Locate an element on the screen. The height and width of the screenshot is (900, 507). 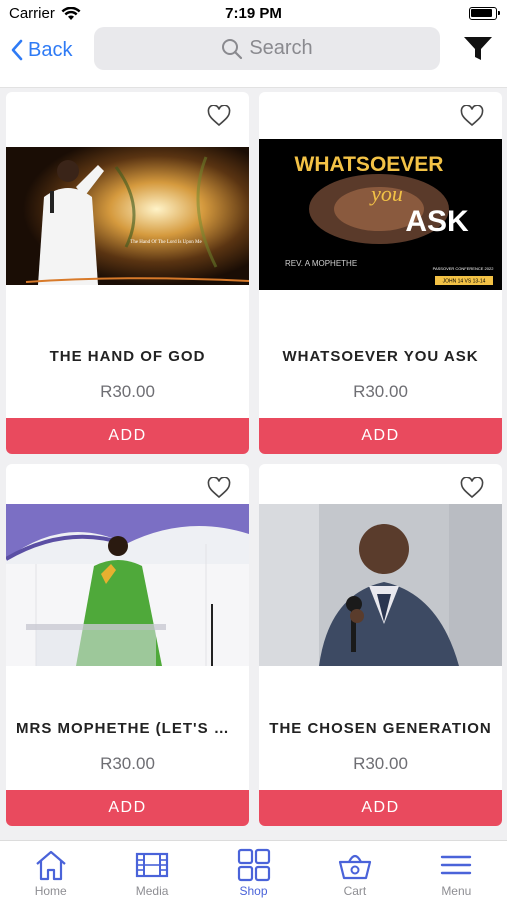
thumb-caption: The Hand Of The Lord Is Upon Me is located at coordinates (166, 242).